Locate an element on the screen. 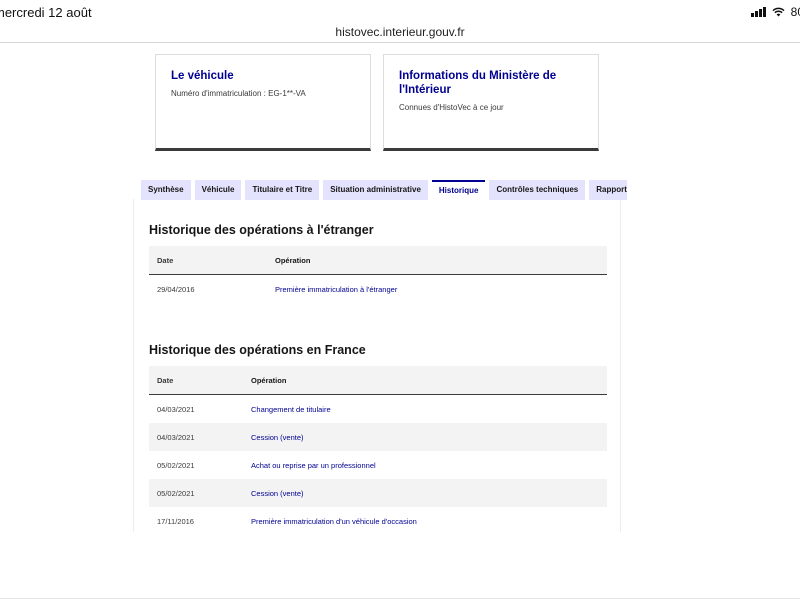  battery-percentage: 80 is located at coordinates (795, 12).